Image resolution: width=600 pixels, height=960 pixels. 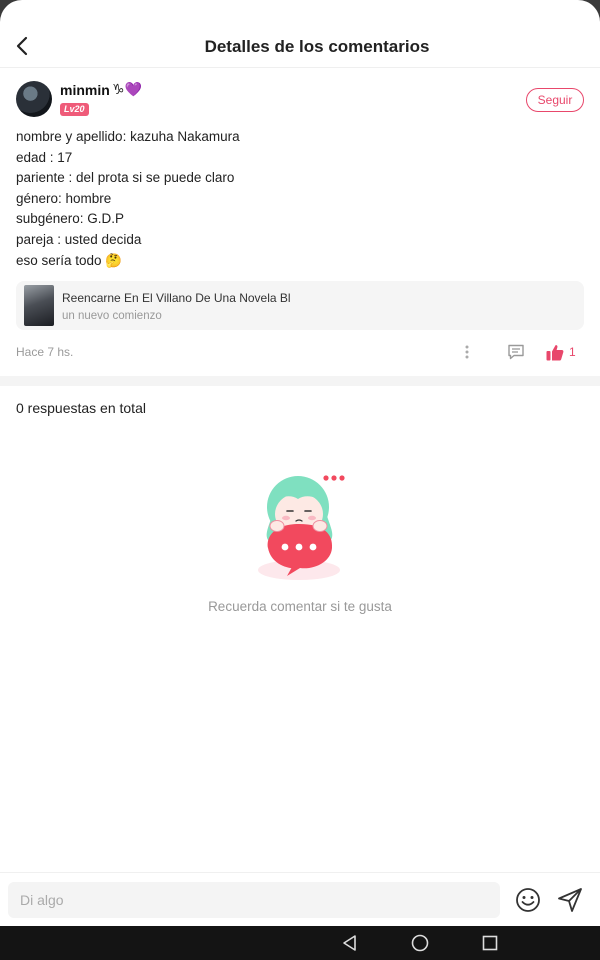 I want to click on page-title: Detalles de los comentarios, so click(x=317, y=46).